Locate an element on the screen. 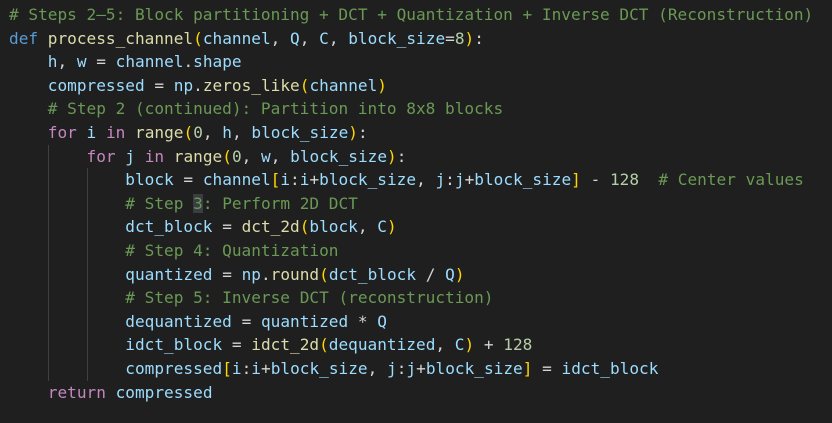 The height and width of the screenshot is (423, 832). code-token: 8 is located at coordinates (459, 38).